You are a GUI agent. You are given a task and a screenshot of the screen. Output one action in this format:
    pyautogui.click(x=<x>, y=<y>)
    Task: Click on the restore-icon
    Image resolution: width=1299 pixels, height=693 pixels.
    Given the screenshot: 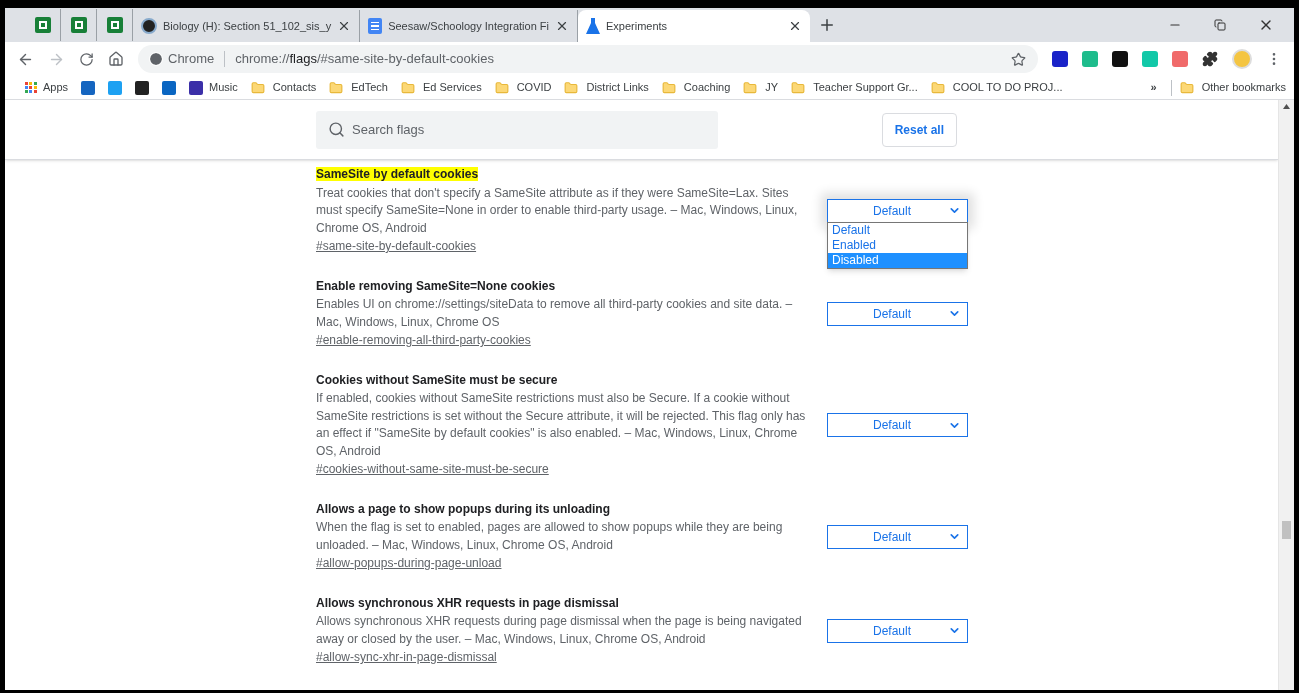 What is the action you would take?
    pyautogui.click(x=1220, y=25)
    